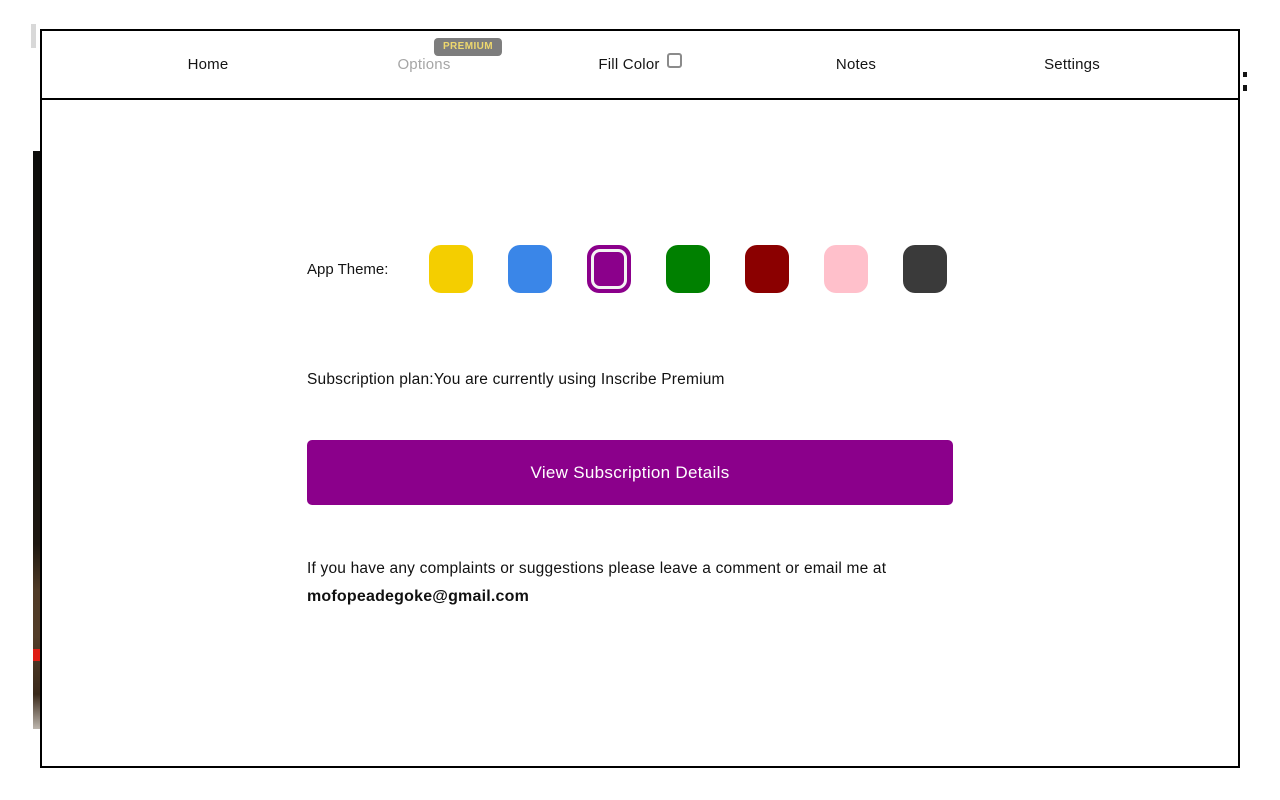 This screenshot has width=1280, height=800. I want to click on theme-swatch-dark-red, so click(767, 269).